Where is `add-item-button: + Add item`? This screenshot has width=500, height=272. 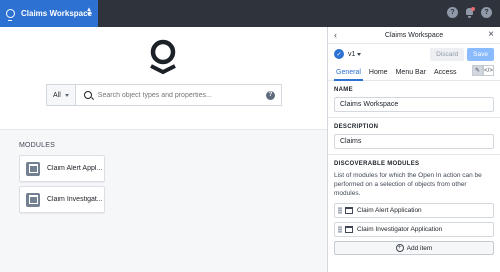 add-item-button: + Add item is located at coordinates (414, 248).